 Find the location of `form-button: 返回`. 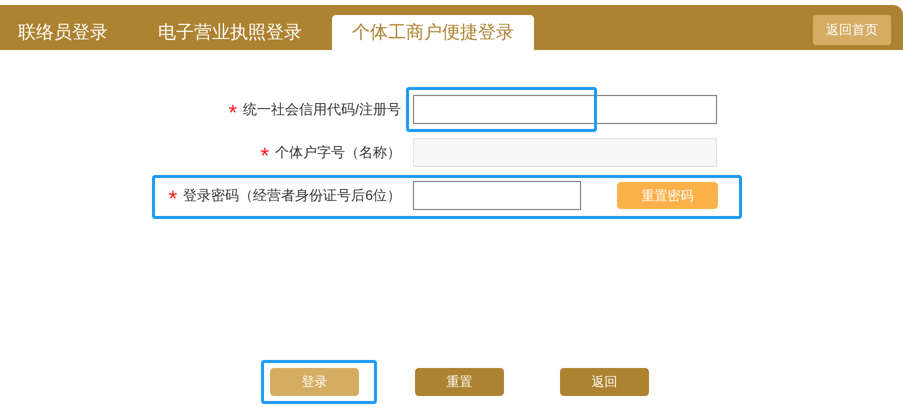

form-button: 返回 is located at coordinates (604, 382).